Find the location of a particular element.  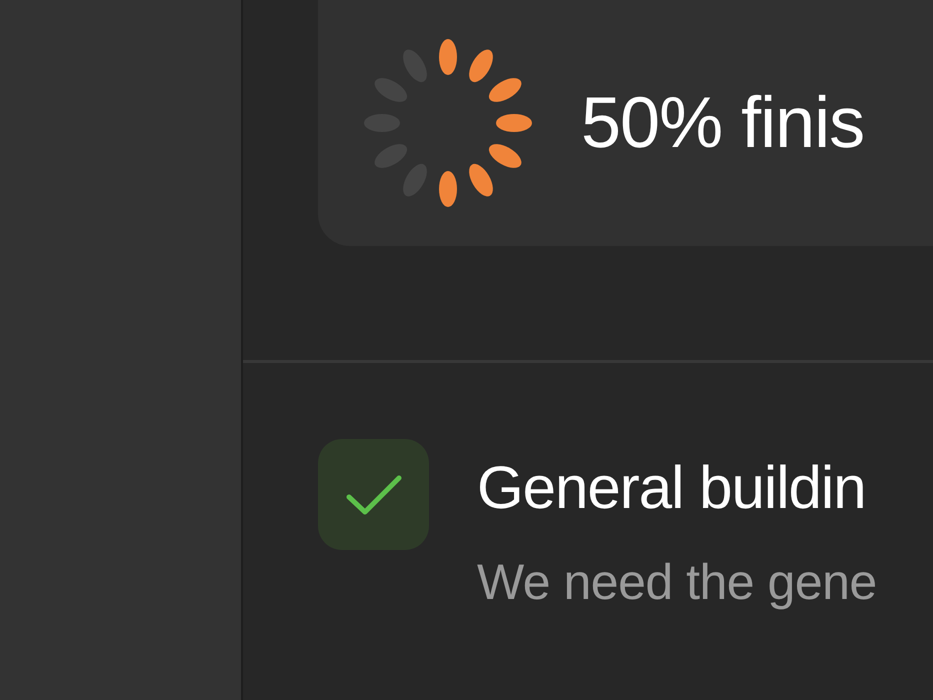

checkmark-icon is located at coordinates (373, 494).